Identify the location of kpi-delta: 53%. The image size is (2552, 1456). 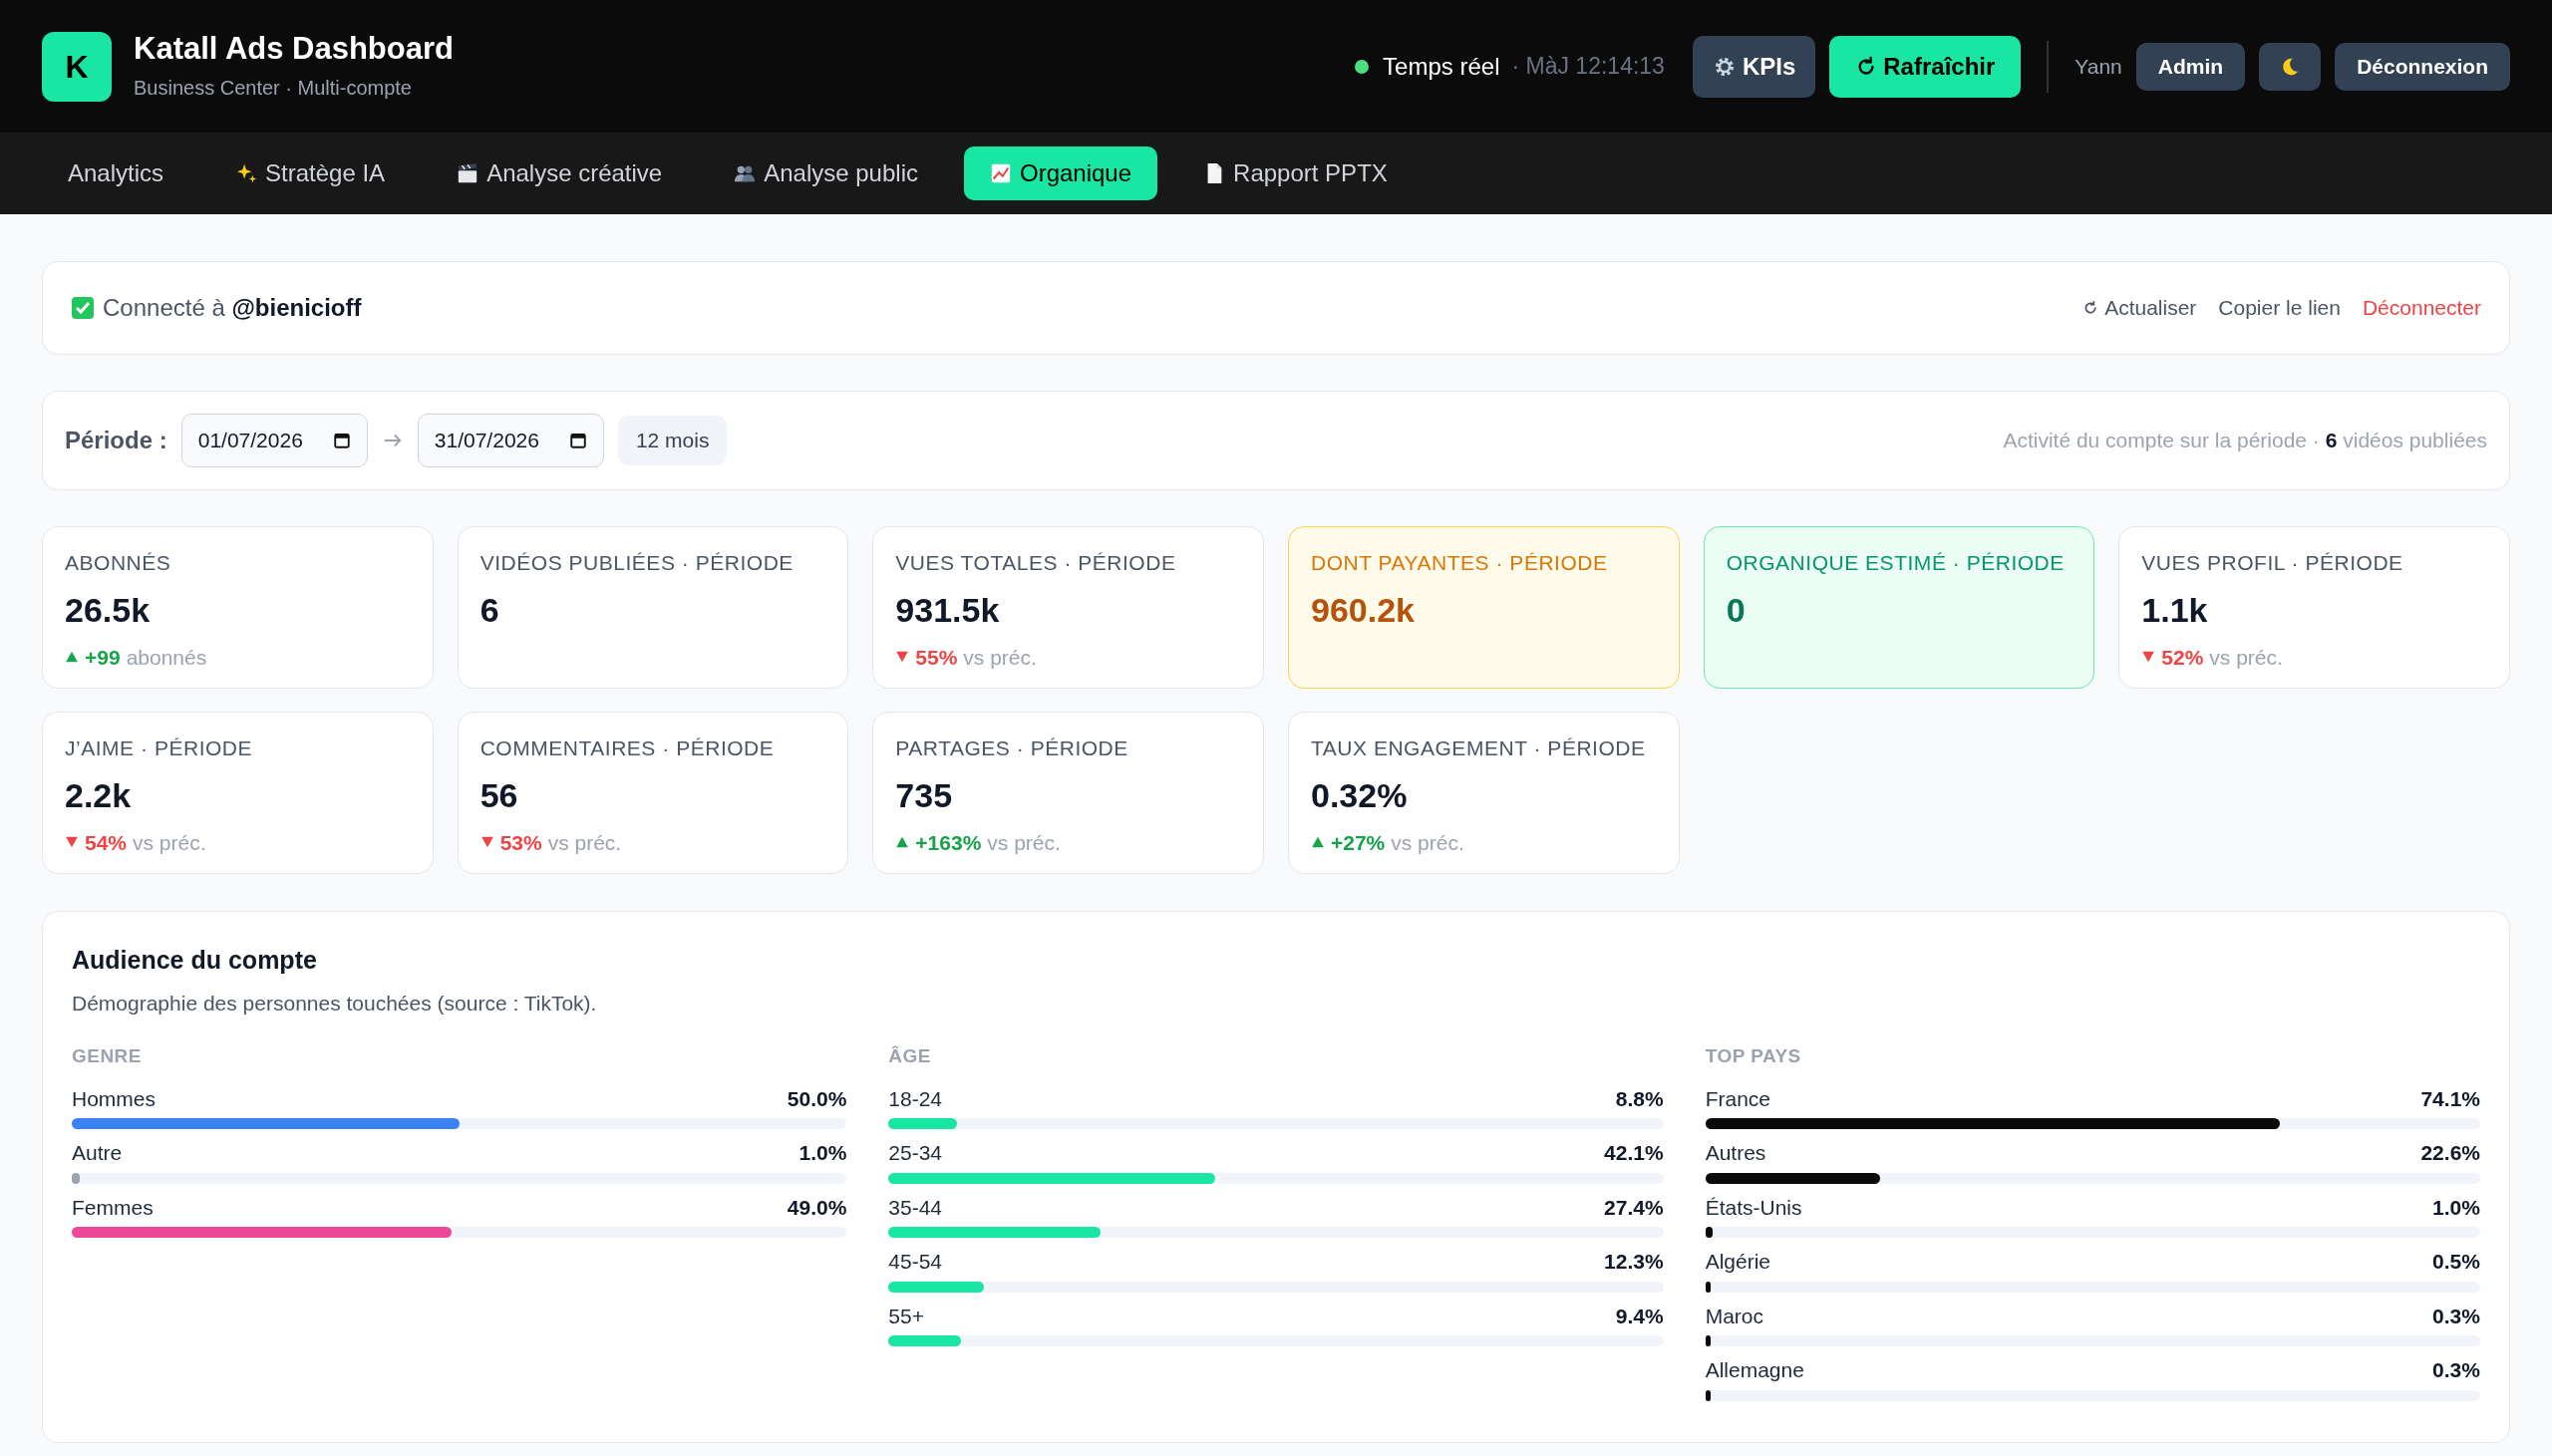
(520, 842).